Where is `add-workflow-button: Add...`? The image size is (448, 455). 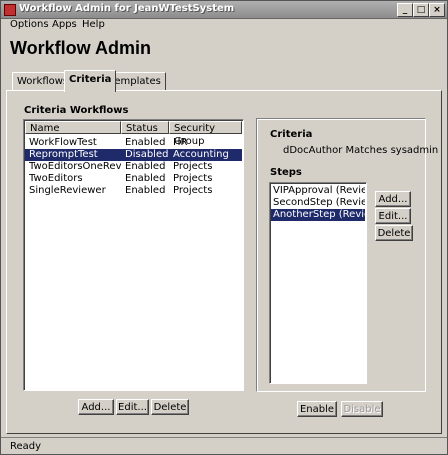
add-workflow-button: Add... is located at coordinates (96, 407).